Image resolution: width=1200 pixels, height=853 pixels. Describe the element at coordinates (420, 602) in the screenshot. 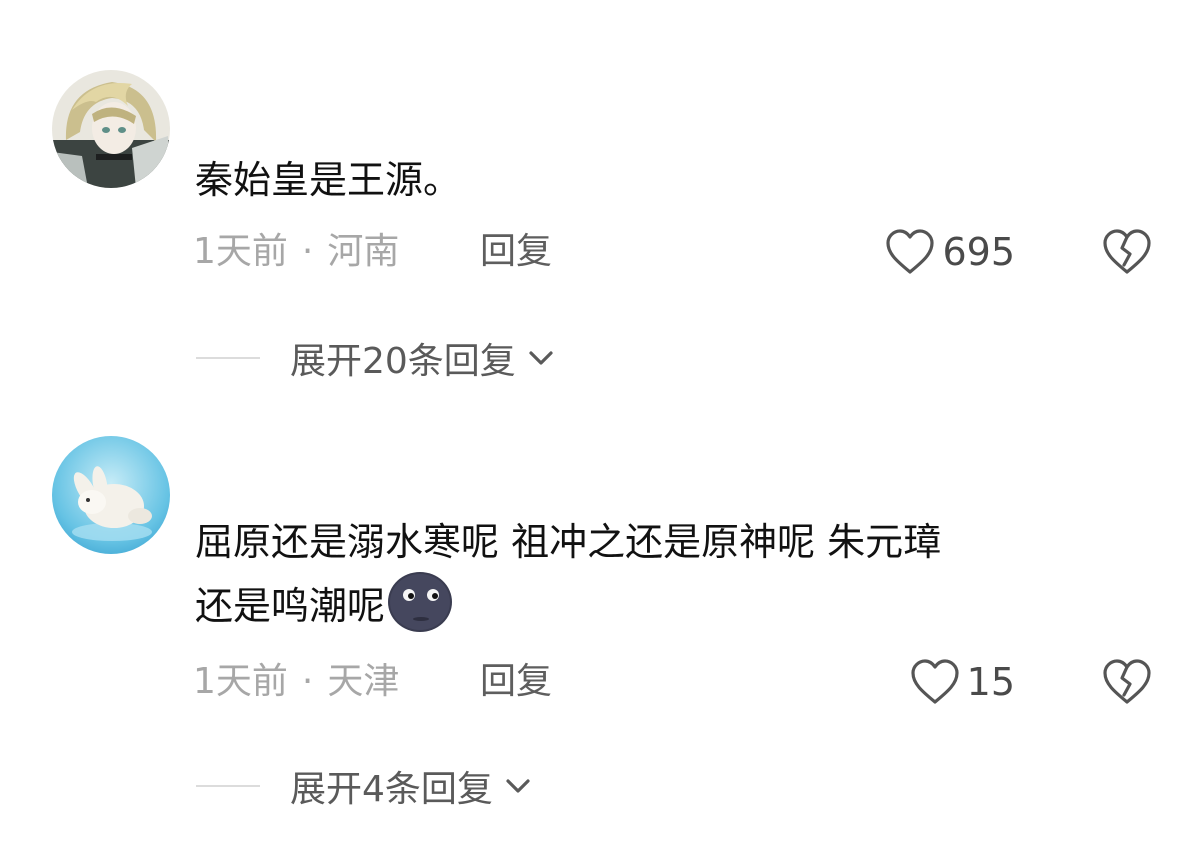

I see `new-moon-face-emoji-icon` at that location.